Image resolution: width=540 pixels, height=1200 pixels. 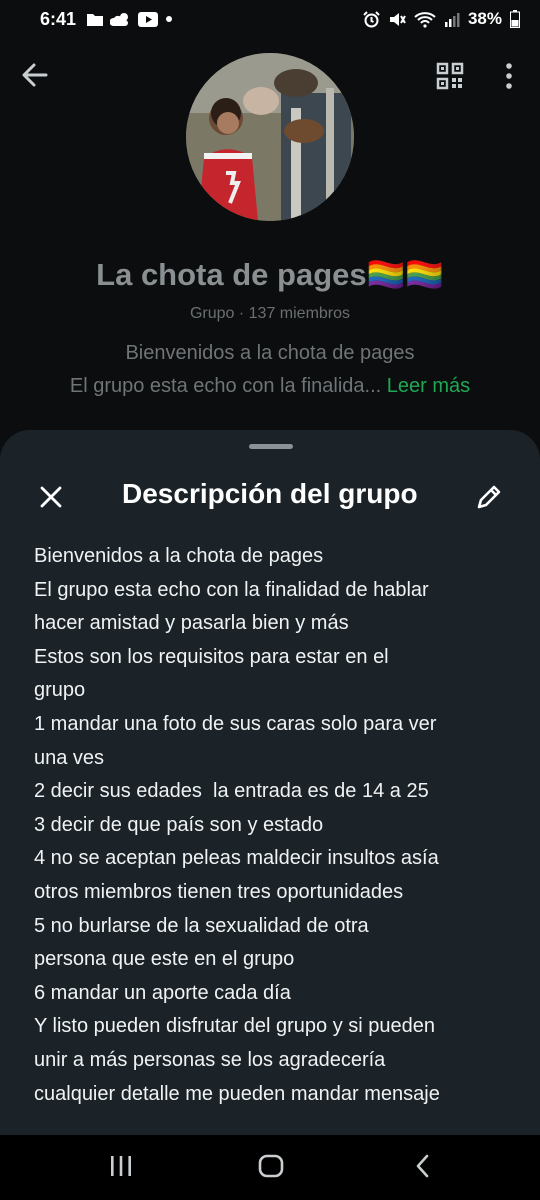 I want to click on description-line: unir a más personas se los agradecería, so click(x=210, y=1059).